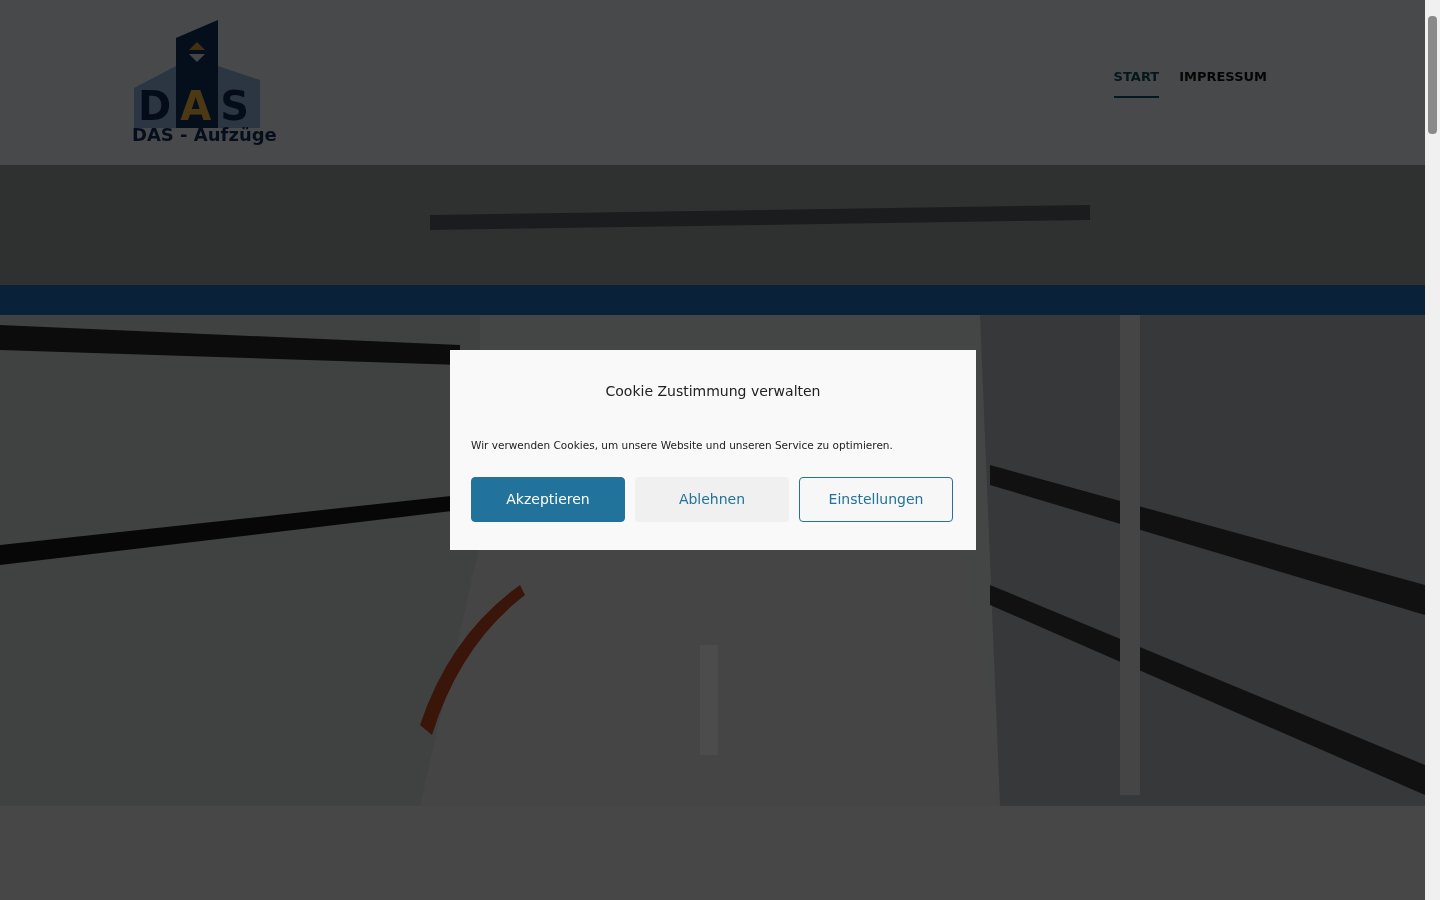 The width and height of the screenshot is (1440, 900). Describe the element at coordinates (548, 499) in the screenshot. I see `cookie-button: Akzeptieren` at that location.